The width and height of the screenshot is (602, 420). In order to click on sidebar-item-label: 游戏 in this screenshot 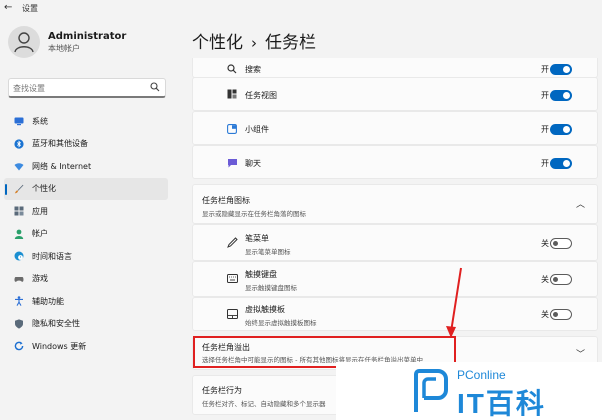, I will do `click(40, 279)`.